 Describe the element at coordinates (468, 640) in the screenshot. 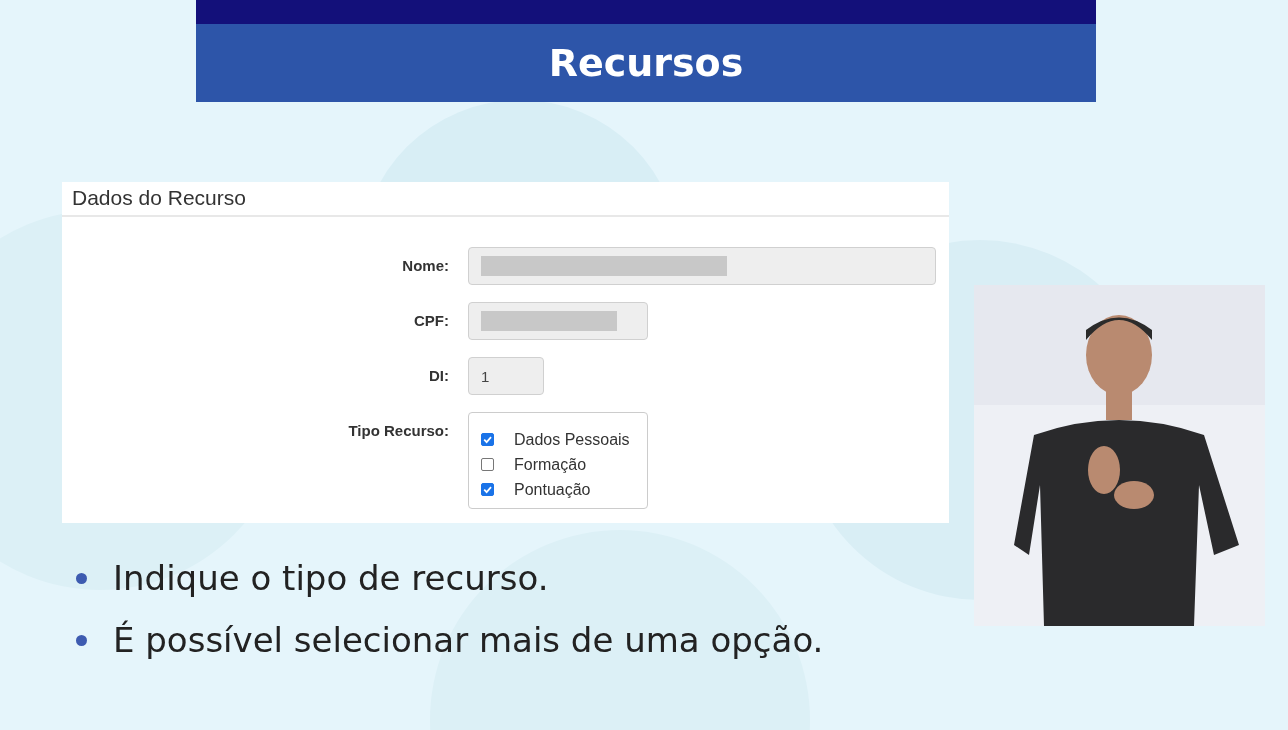

I see `bullet-text: É possível selecionar mais de uma opção.` at that location.